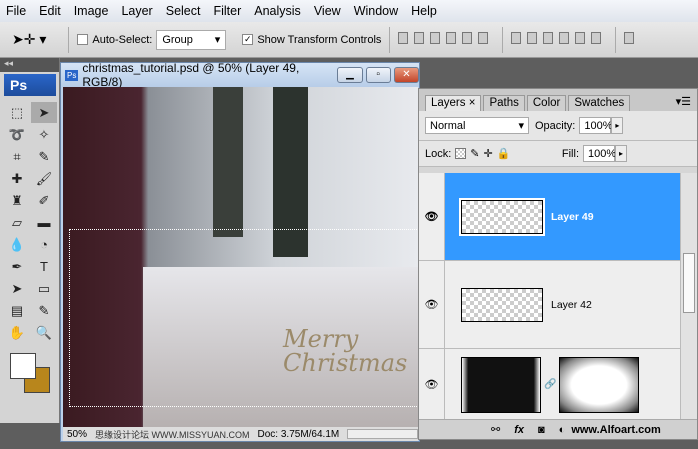 Image resolution: width=698 pixels, height=449 pixels. I want to click on lock-position-icon: ✛, so click(488, 153).